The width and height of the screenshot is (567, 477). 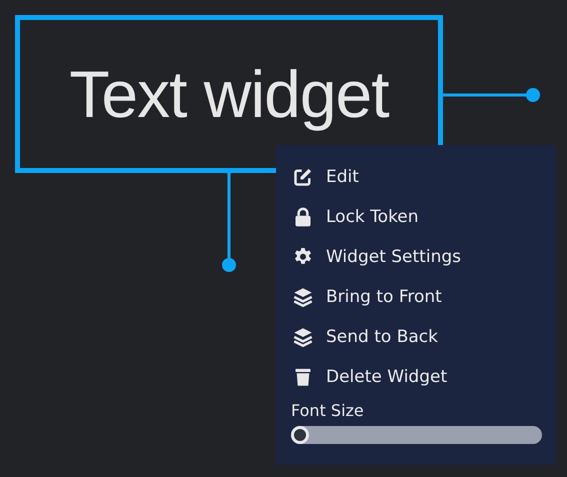 I want to click on trash-icon, so click(x=303, y=377).